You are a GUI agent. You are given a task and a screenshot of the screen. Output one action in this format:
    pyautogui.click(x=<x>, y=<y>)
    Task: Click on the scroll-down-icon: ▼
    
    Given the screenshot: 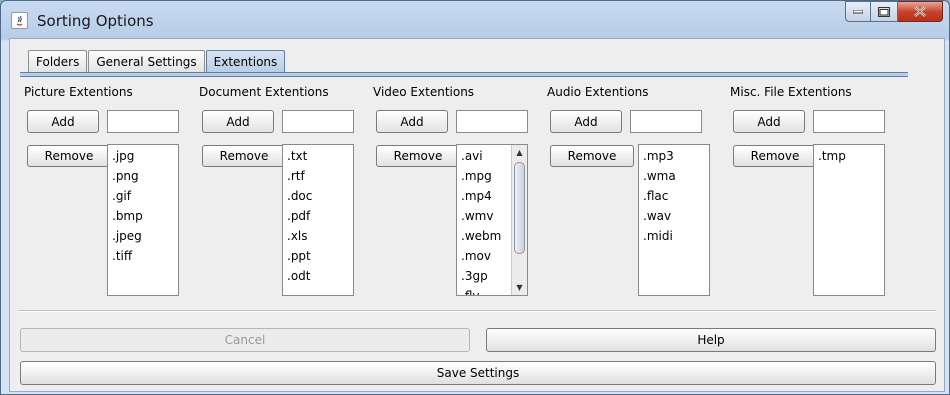 What is the action you would take?
    pyautogui.click(x=519, y=287)
    